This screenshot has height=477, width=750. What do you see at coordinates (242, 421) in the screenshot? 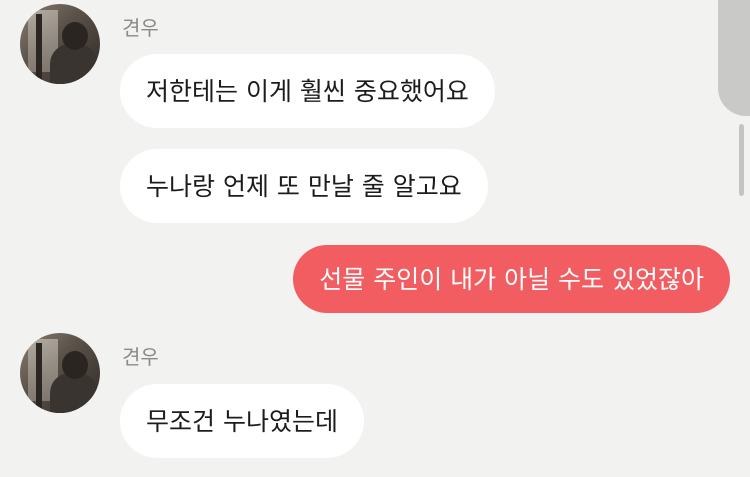
I see `message-bubble-incoming: 무조건 누나였는데` at bounding box center [242, 421].